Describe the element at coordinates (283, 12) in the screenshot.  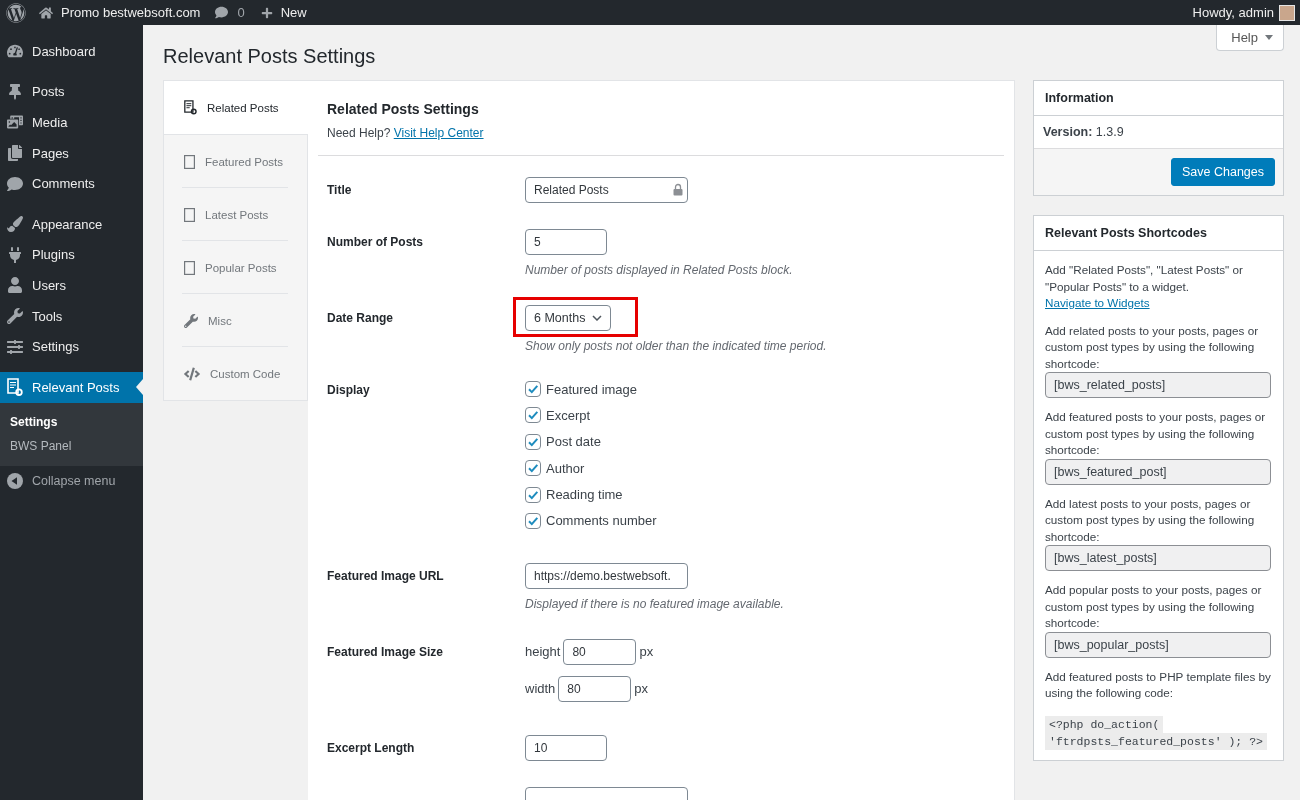
I see `new-content-link: New` at that location.